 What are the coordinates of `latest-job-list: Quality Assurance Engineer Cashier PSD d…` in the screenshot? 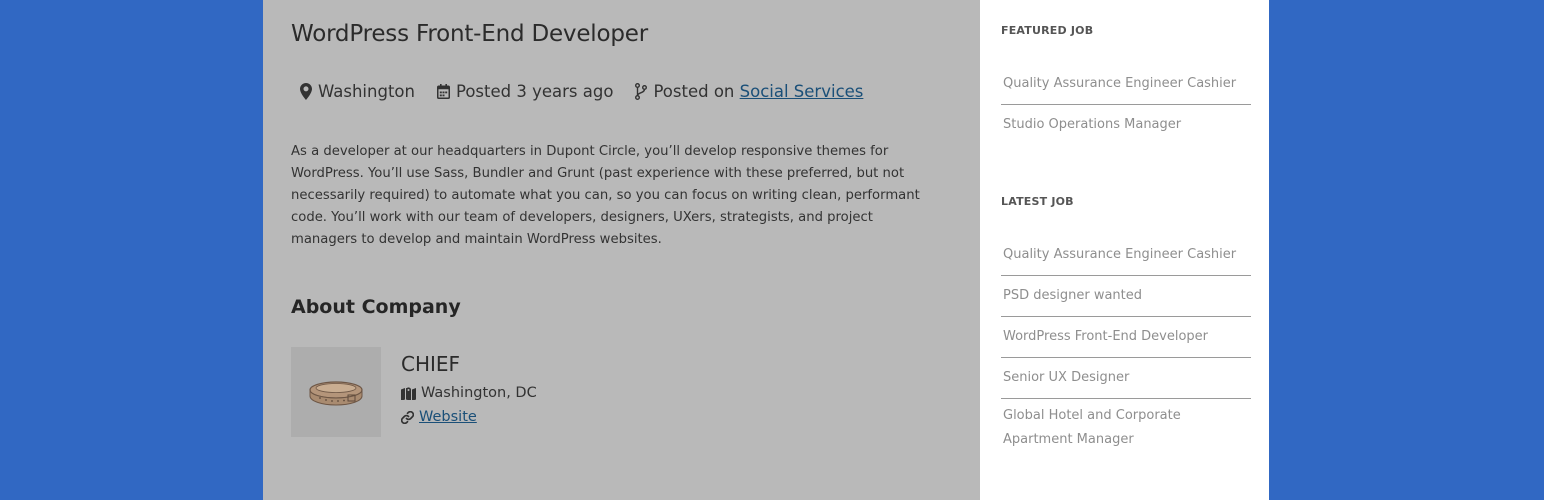 It's located at (1126, 343).